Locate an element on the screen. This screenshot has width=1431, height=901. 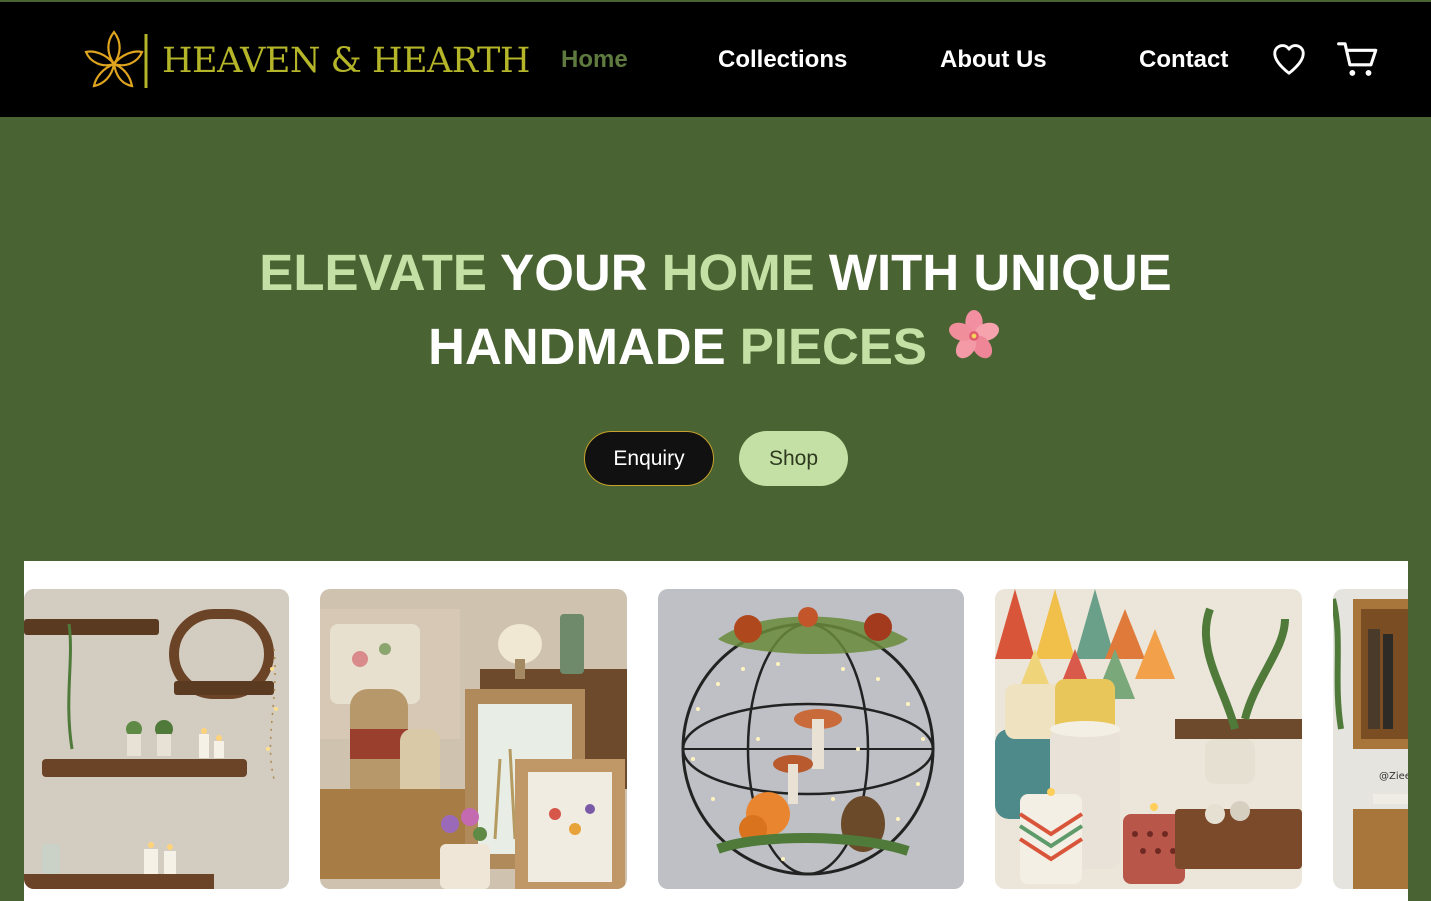
gallery-card-baskets-frames is located at coordinates (473, 739).